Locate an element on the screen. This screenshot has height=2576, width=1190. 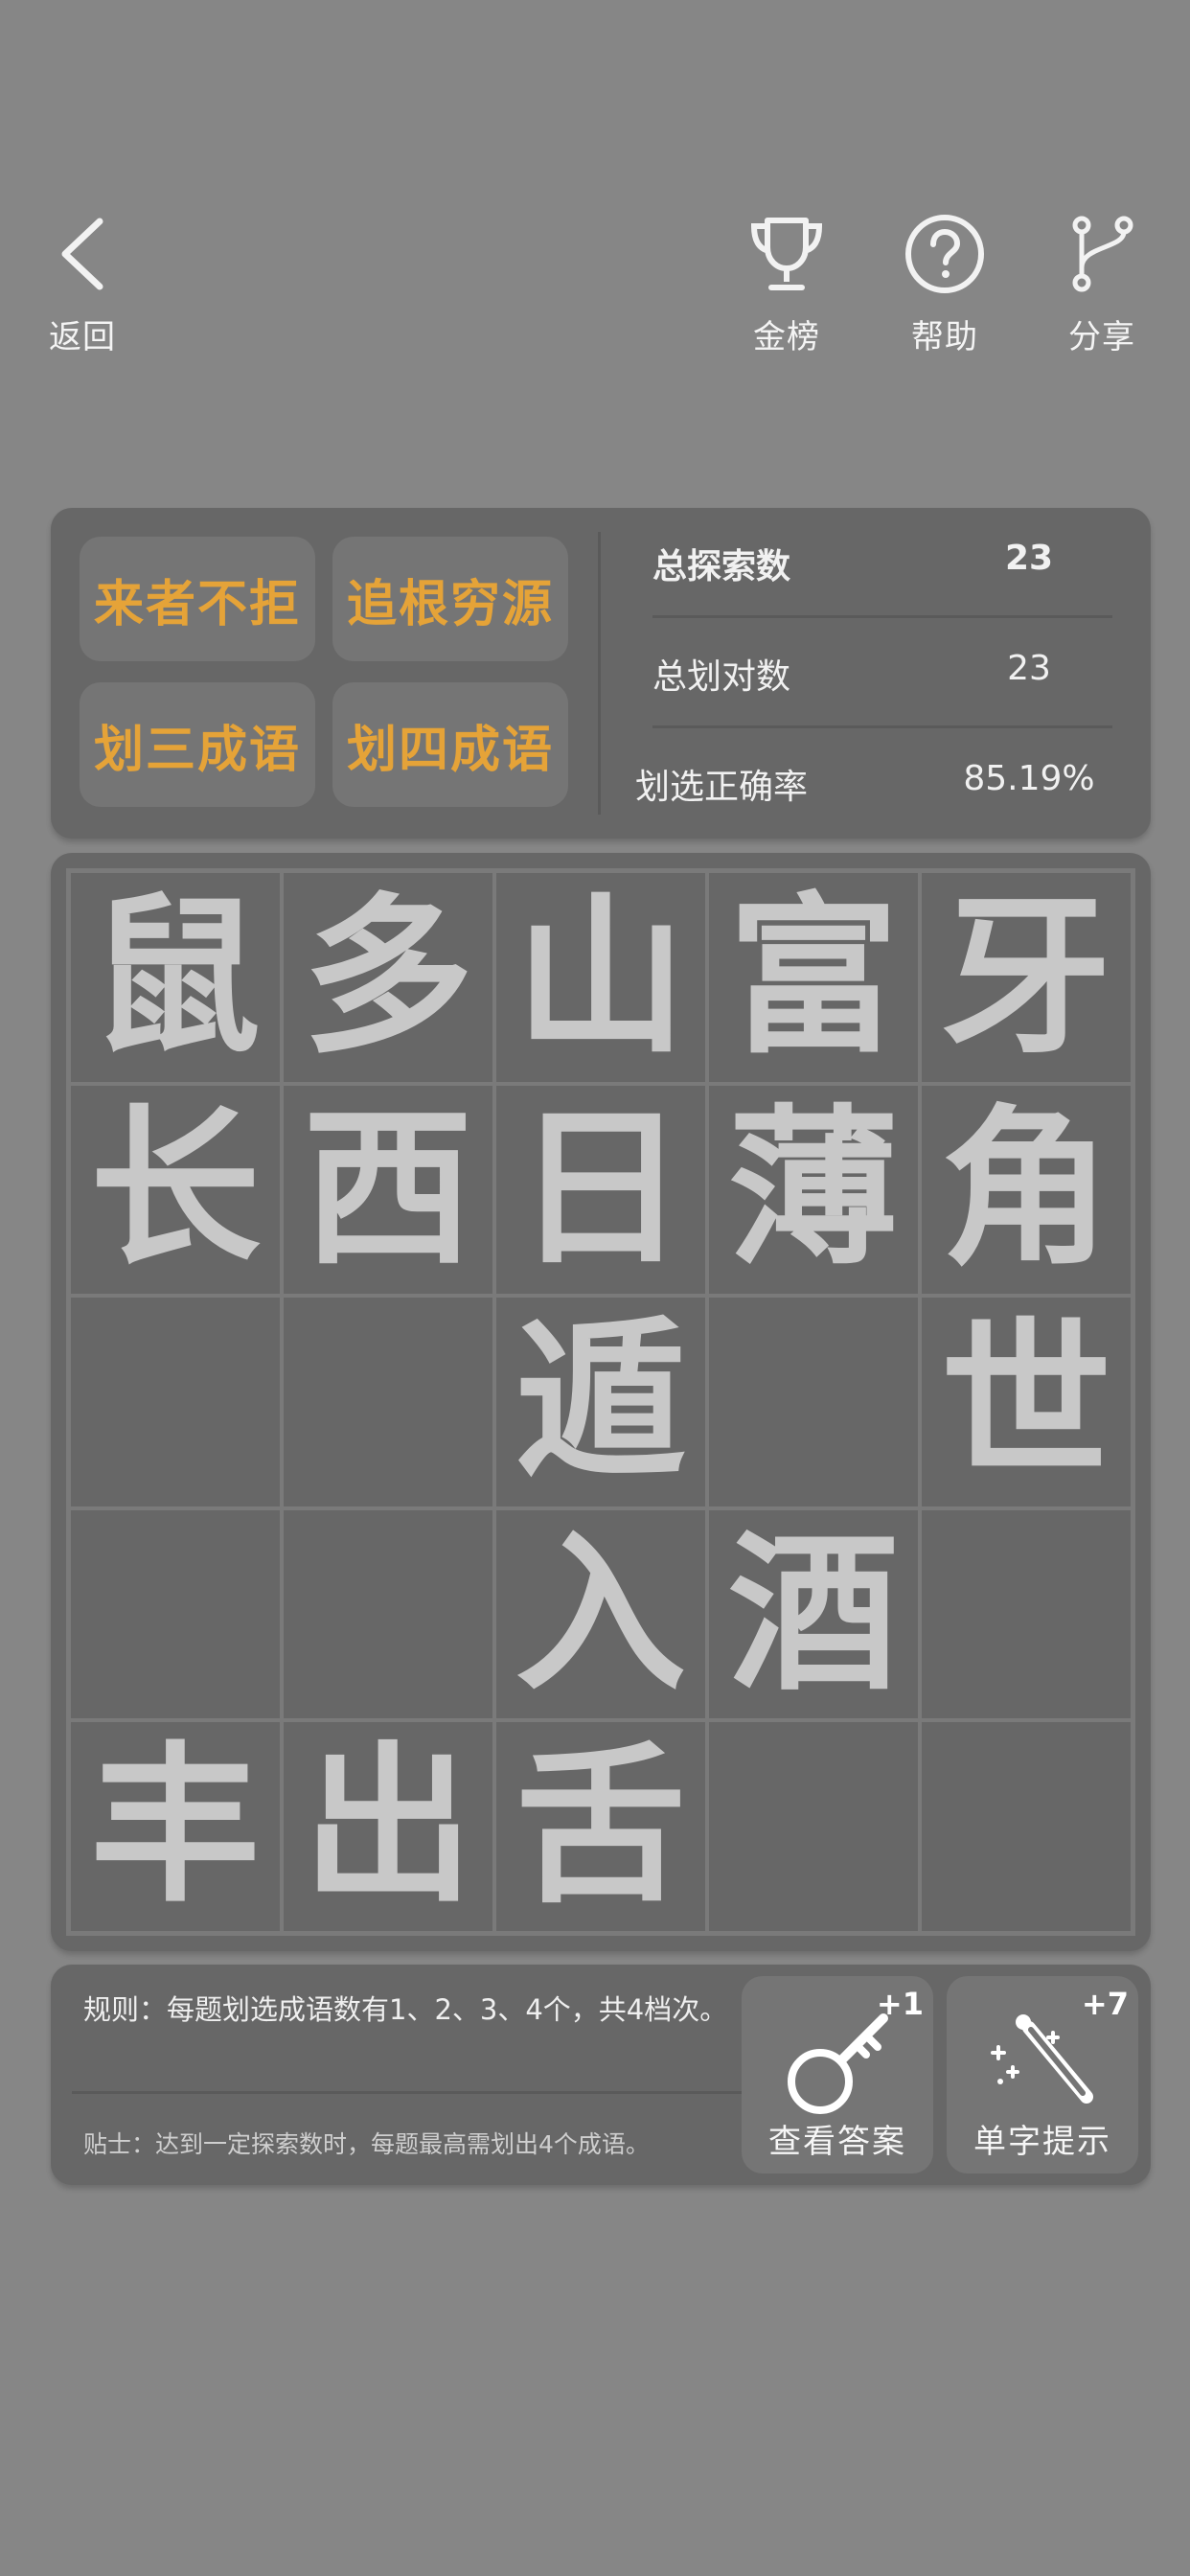
stat-label: 总划对数 is located at coordinates (722, 677).